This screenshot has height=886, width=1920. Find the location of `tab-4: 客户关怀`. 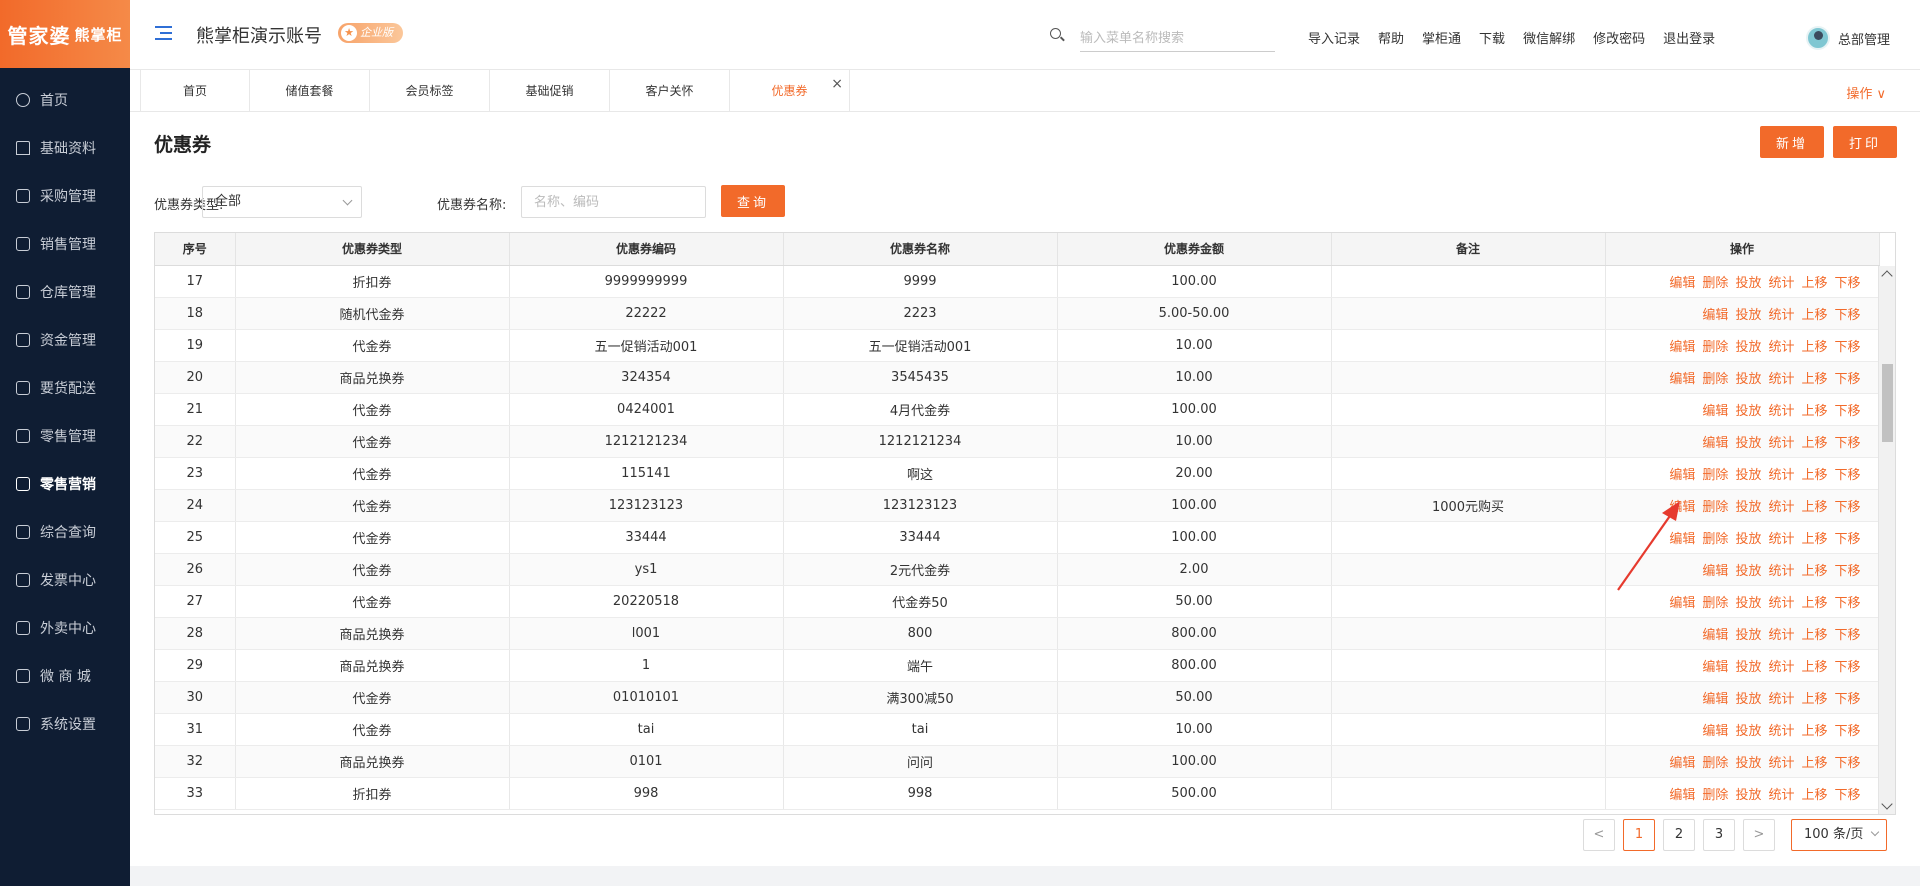

tab-4: 客户关怀 is located at coordinates (670, 91).